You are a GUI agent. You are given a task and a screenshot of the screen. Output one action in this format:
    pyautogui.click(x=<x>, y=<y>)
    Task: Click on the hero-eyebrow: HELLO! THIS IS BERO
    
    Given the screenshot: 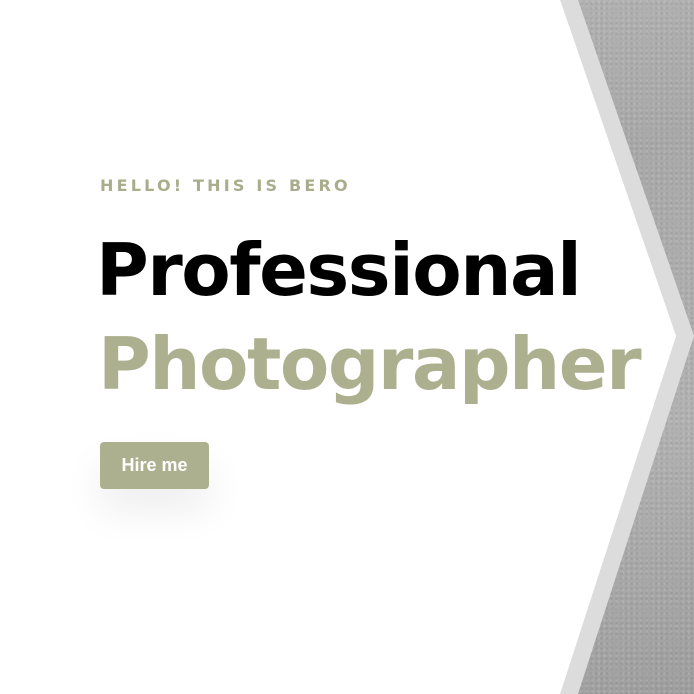 What is the action you would take?
    pyautogui.click(x=225, y=185)
    